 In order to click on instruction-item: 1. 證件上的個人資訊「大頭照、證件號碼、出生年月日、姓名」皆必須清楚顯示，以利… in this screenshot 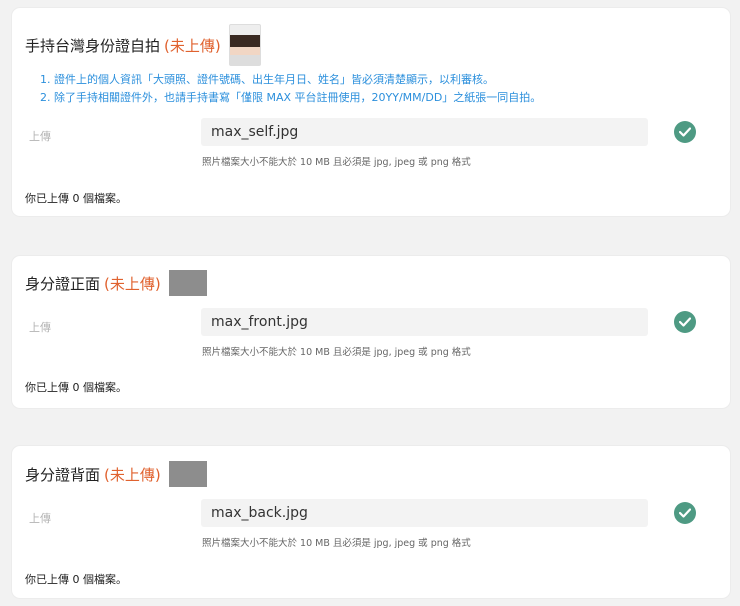, I will do `click(267, 79)`.